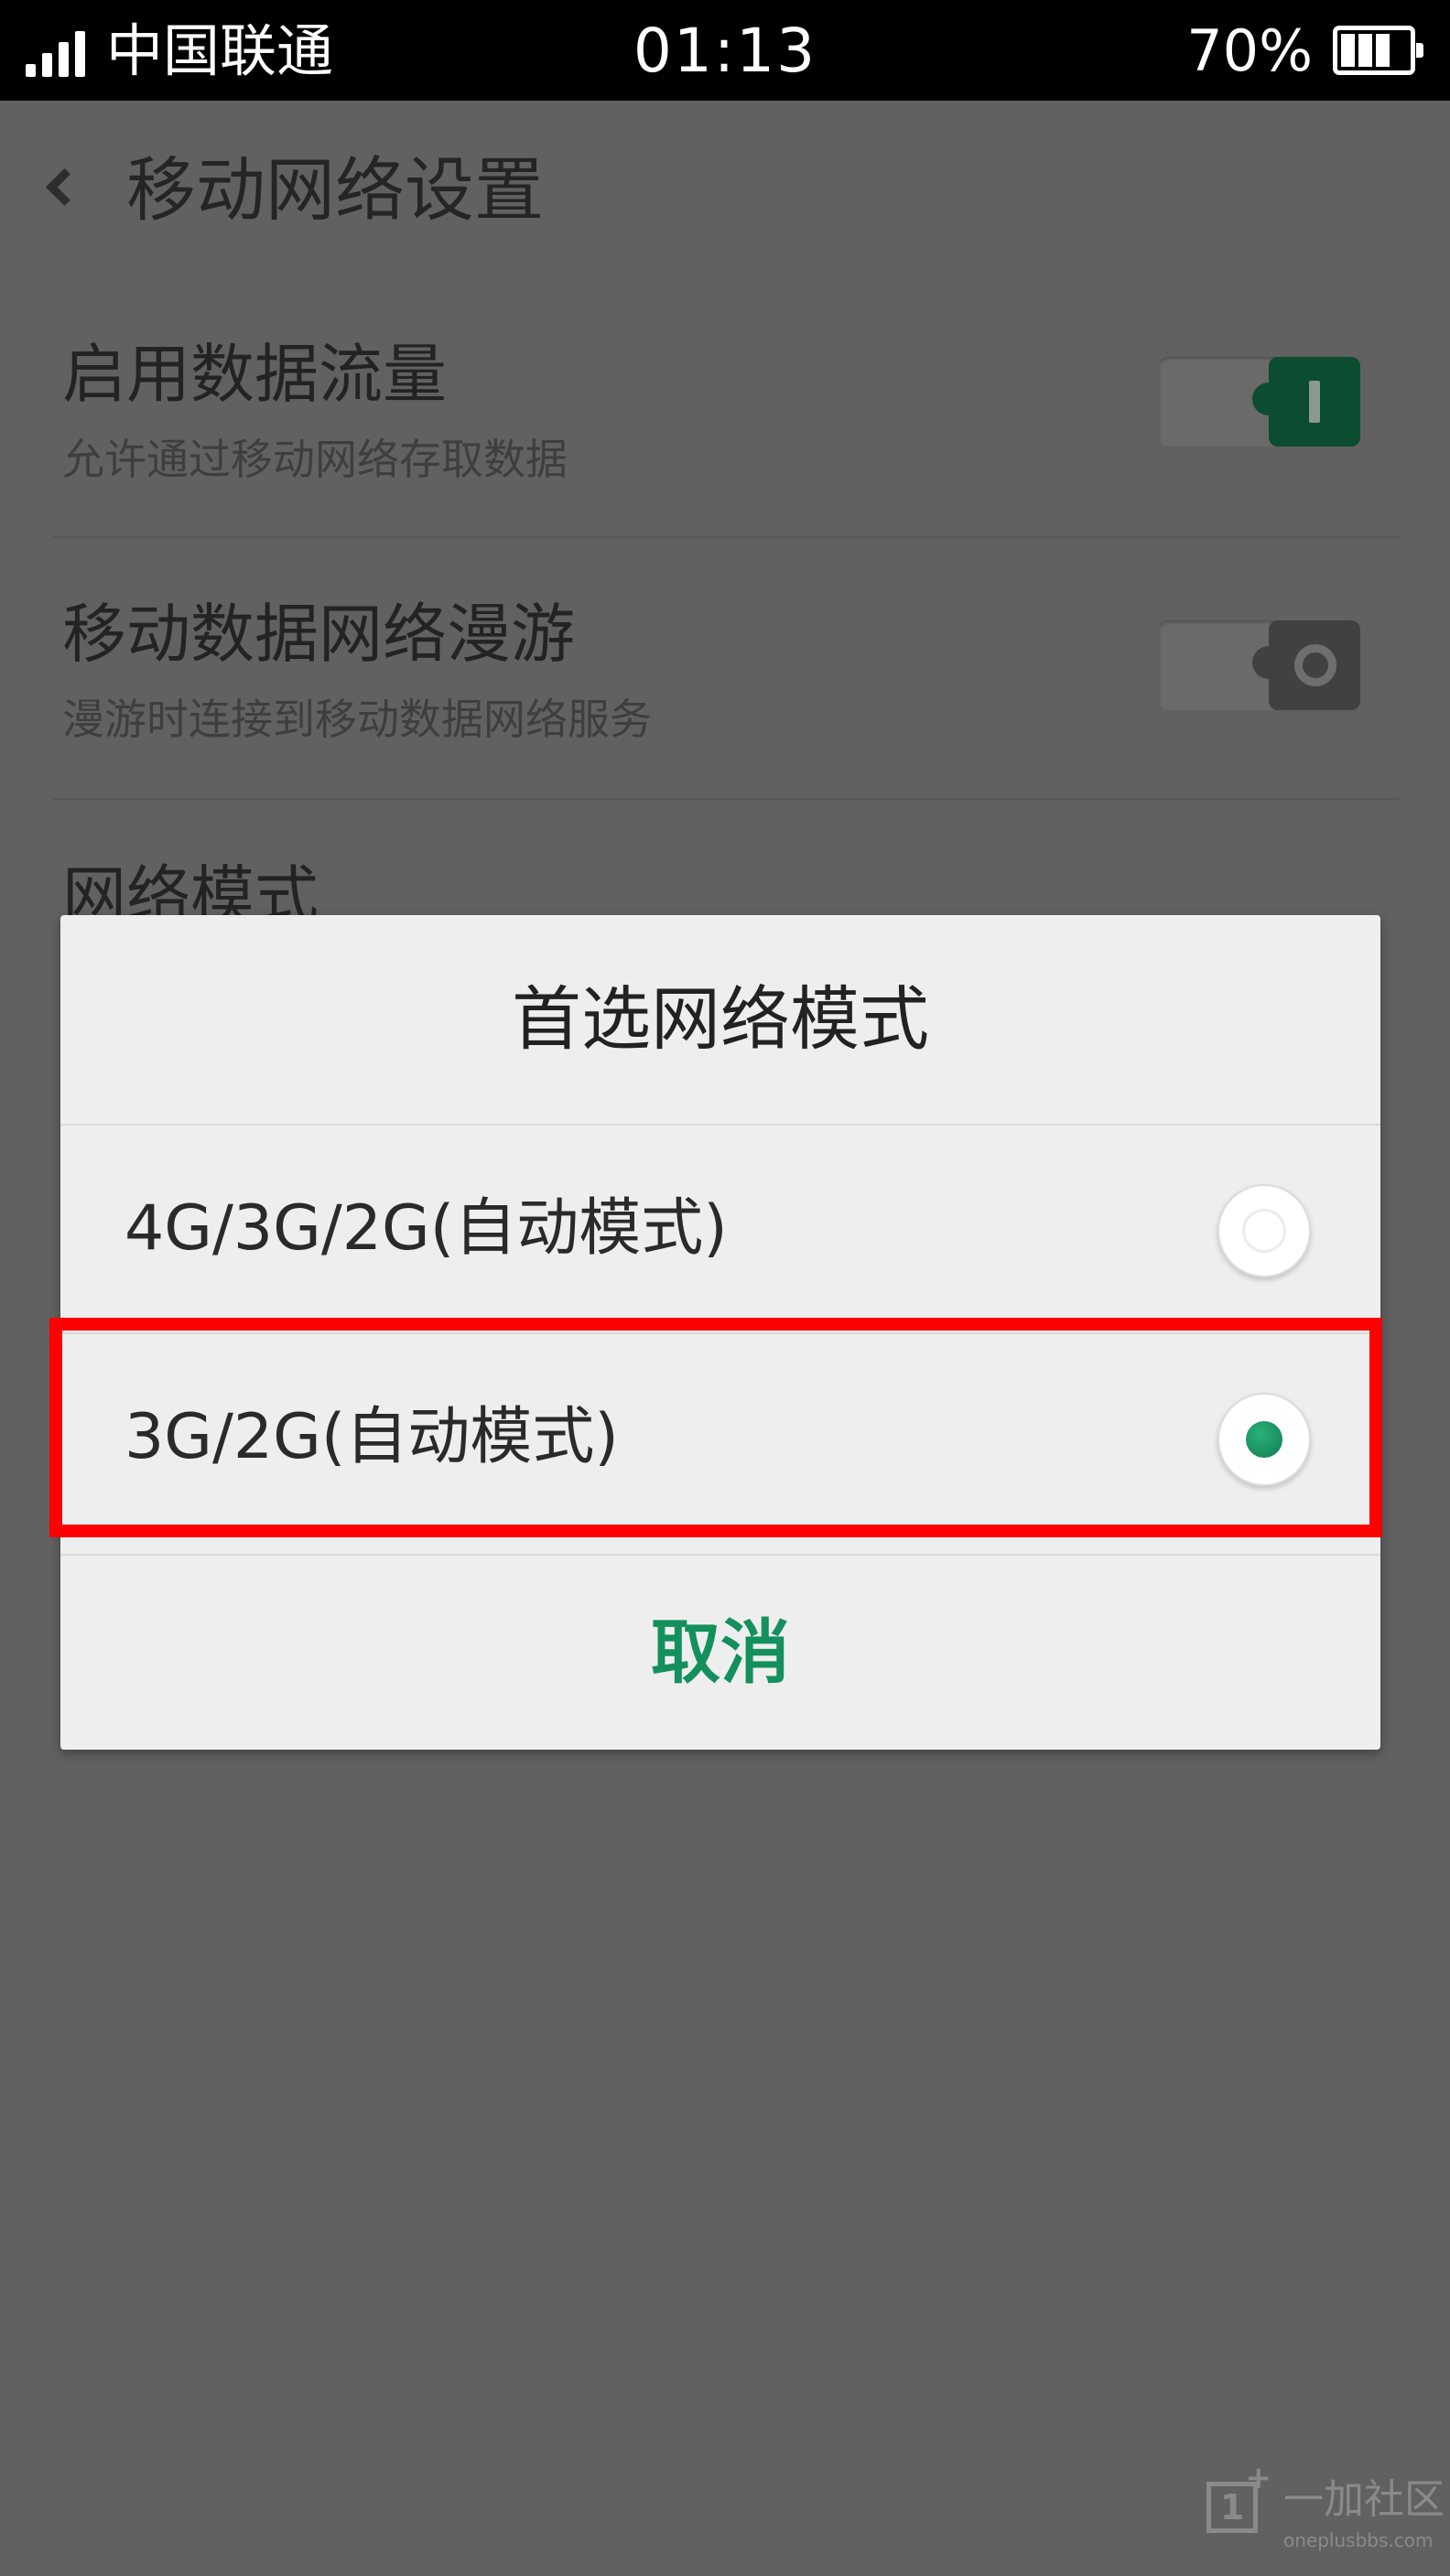  I want to click on battery-percent: 70%, so click(1250, 50).